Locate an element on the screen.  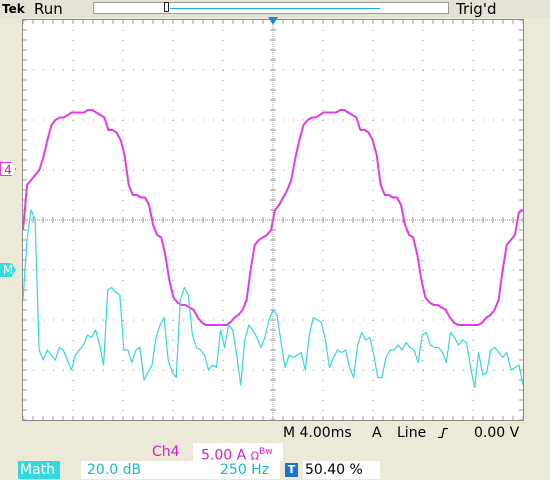
math-db-scale: 20.0 dB is located at coordinates (114, 470).